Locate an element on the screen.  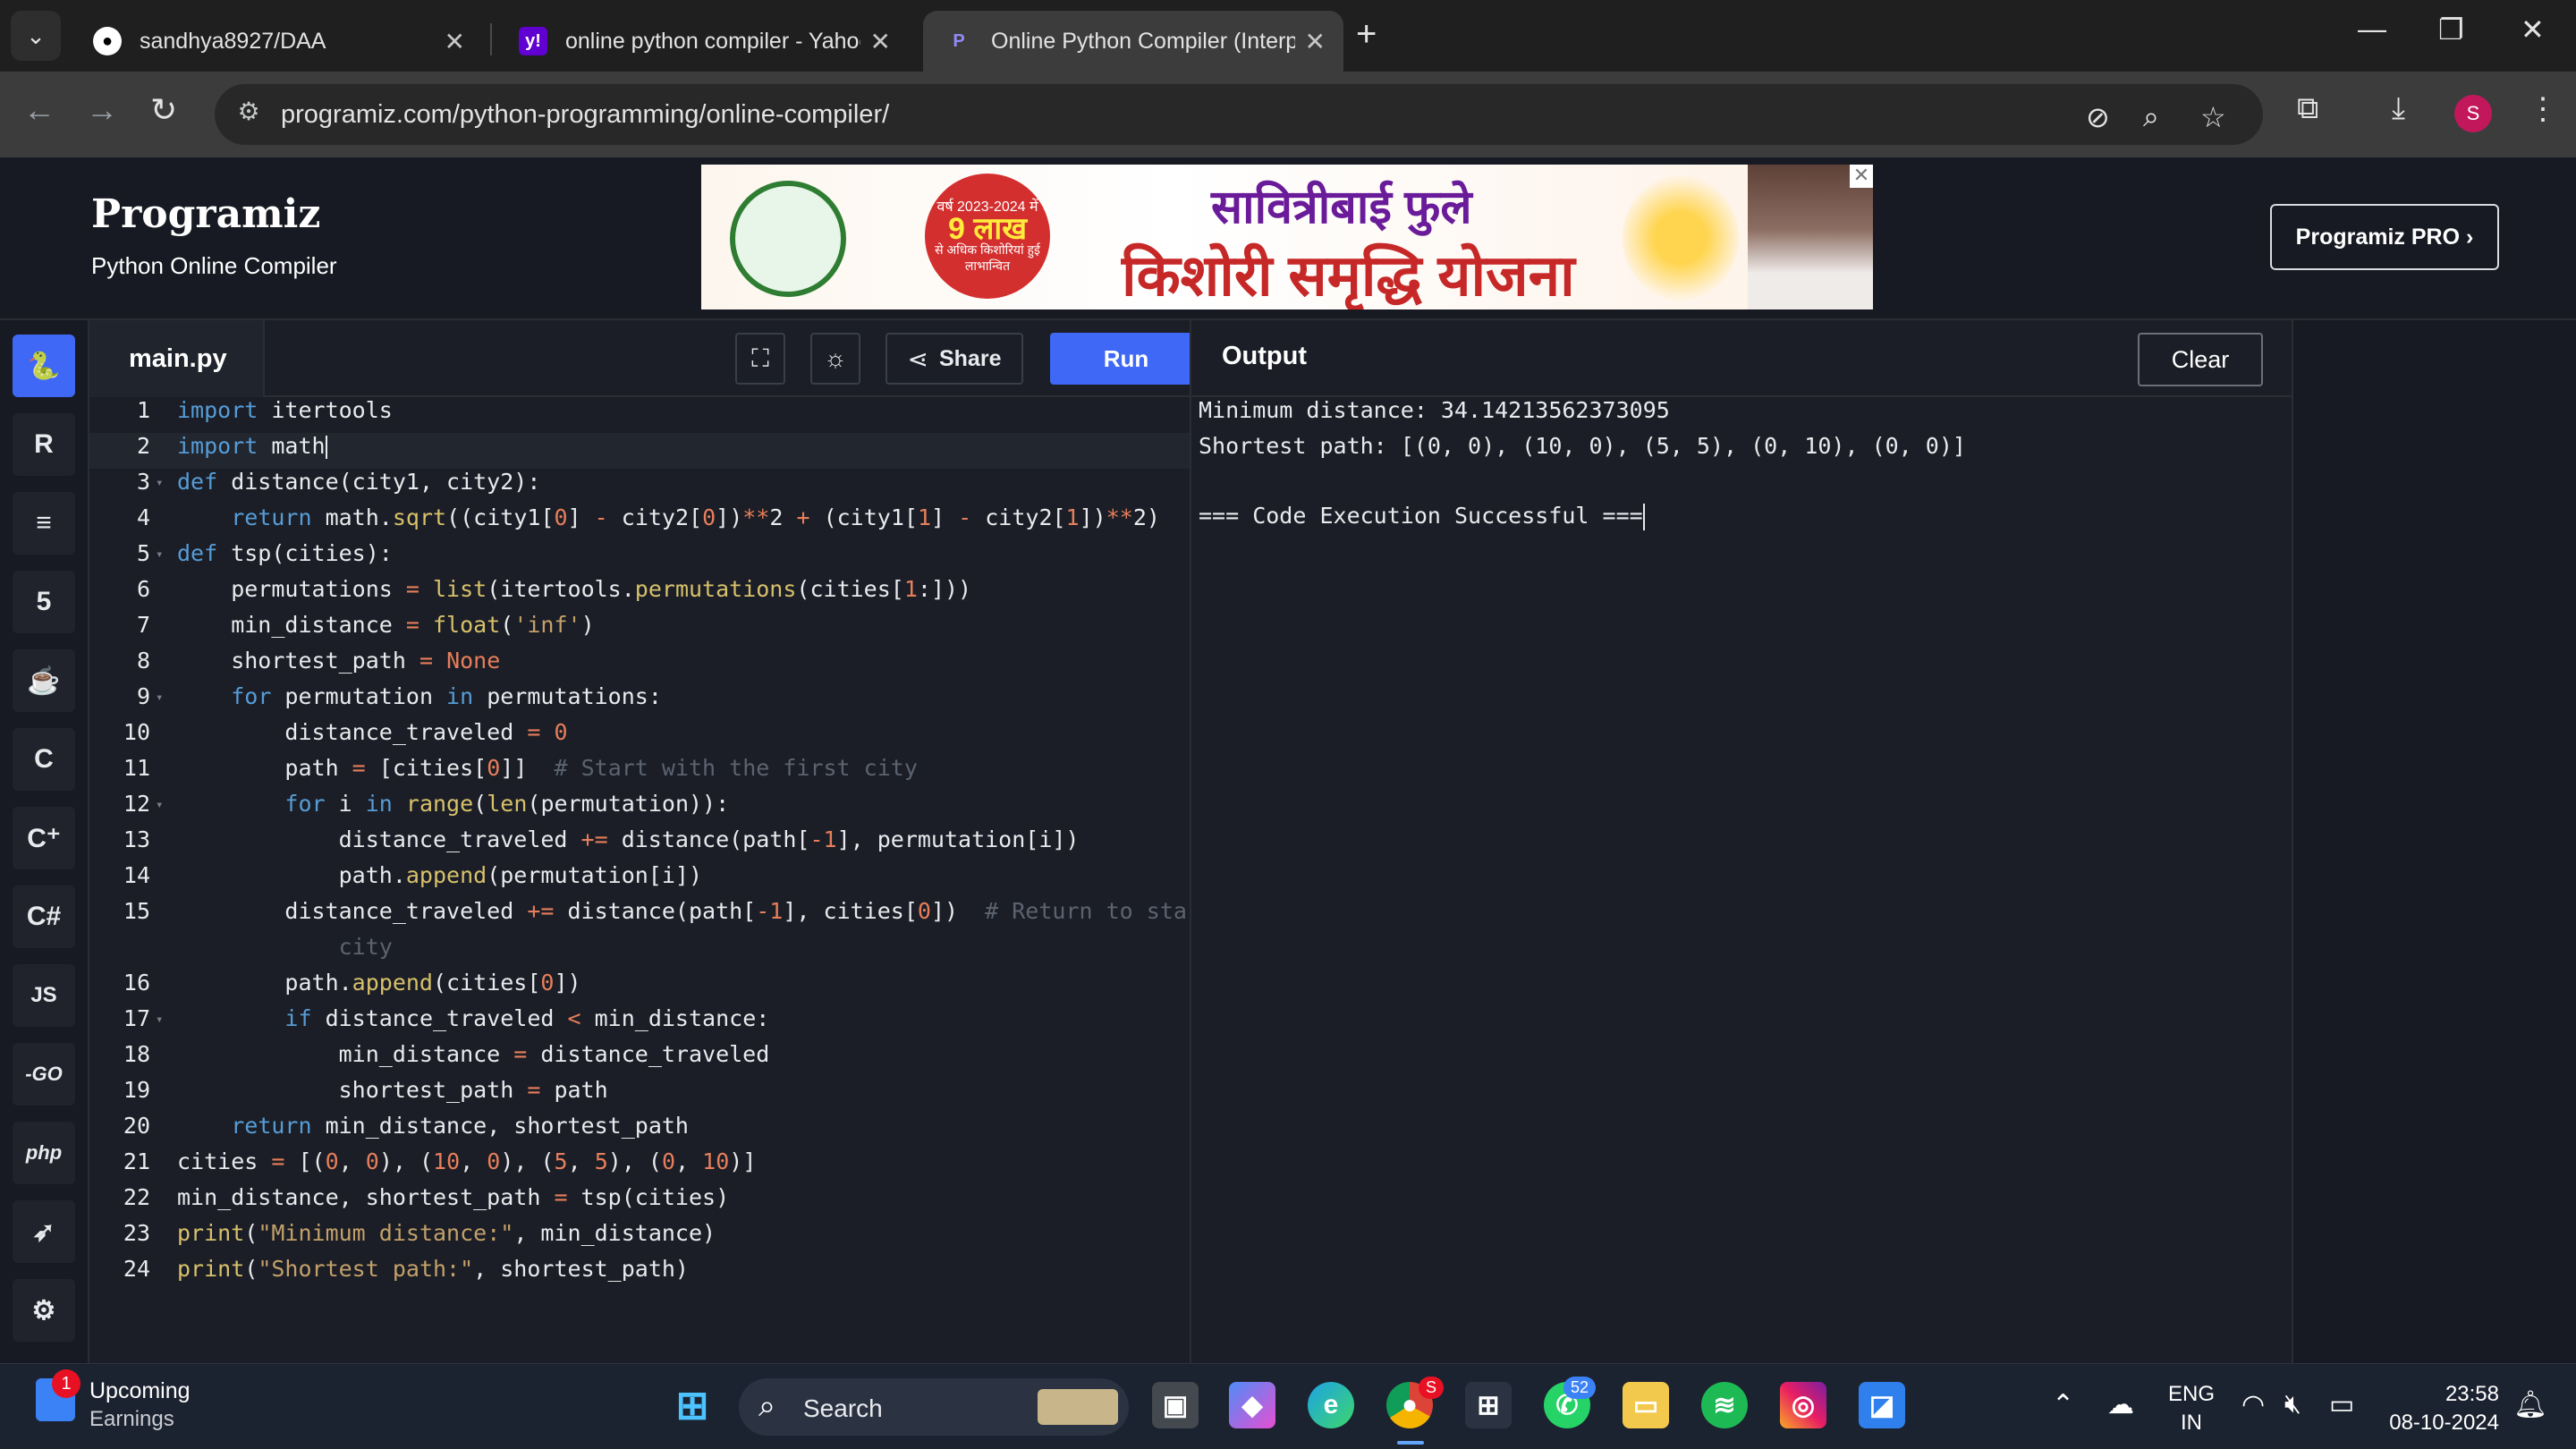
new-tab-button: + is located at coordinates (1366, 34).